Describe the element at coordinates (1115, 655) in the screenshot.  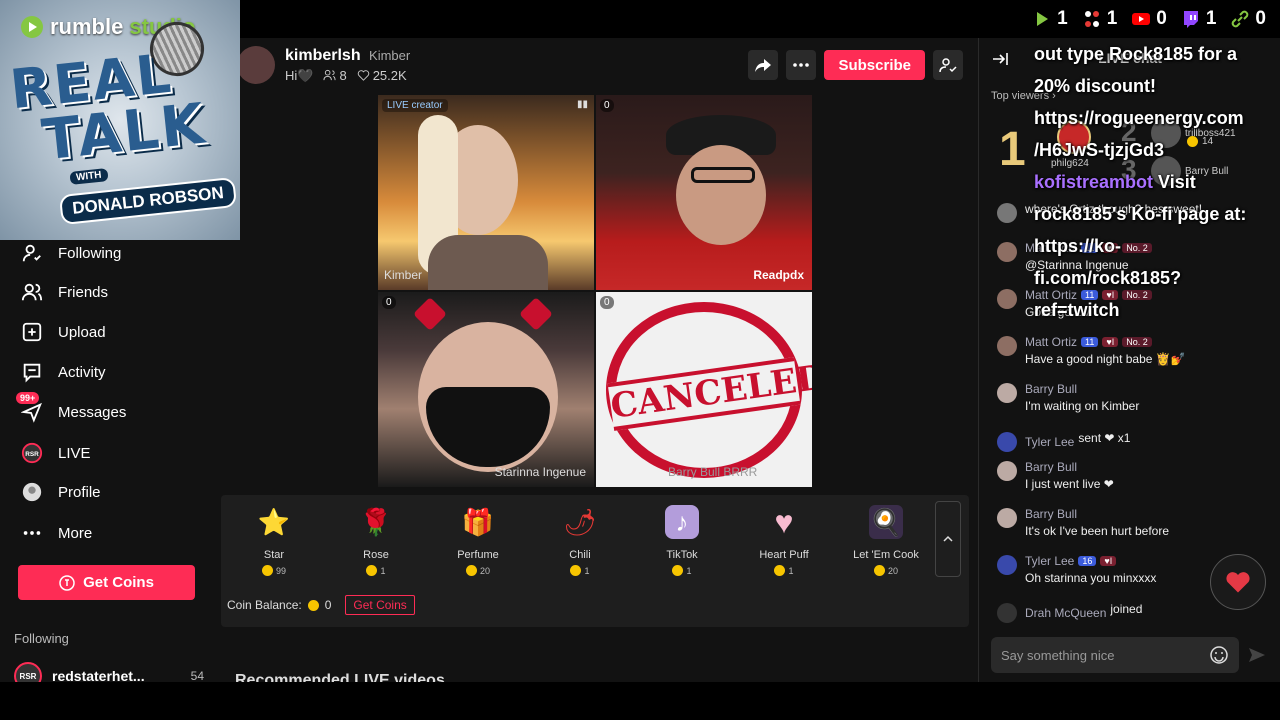
I see `chat-input: Say something nice` at that location.